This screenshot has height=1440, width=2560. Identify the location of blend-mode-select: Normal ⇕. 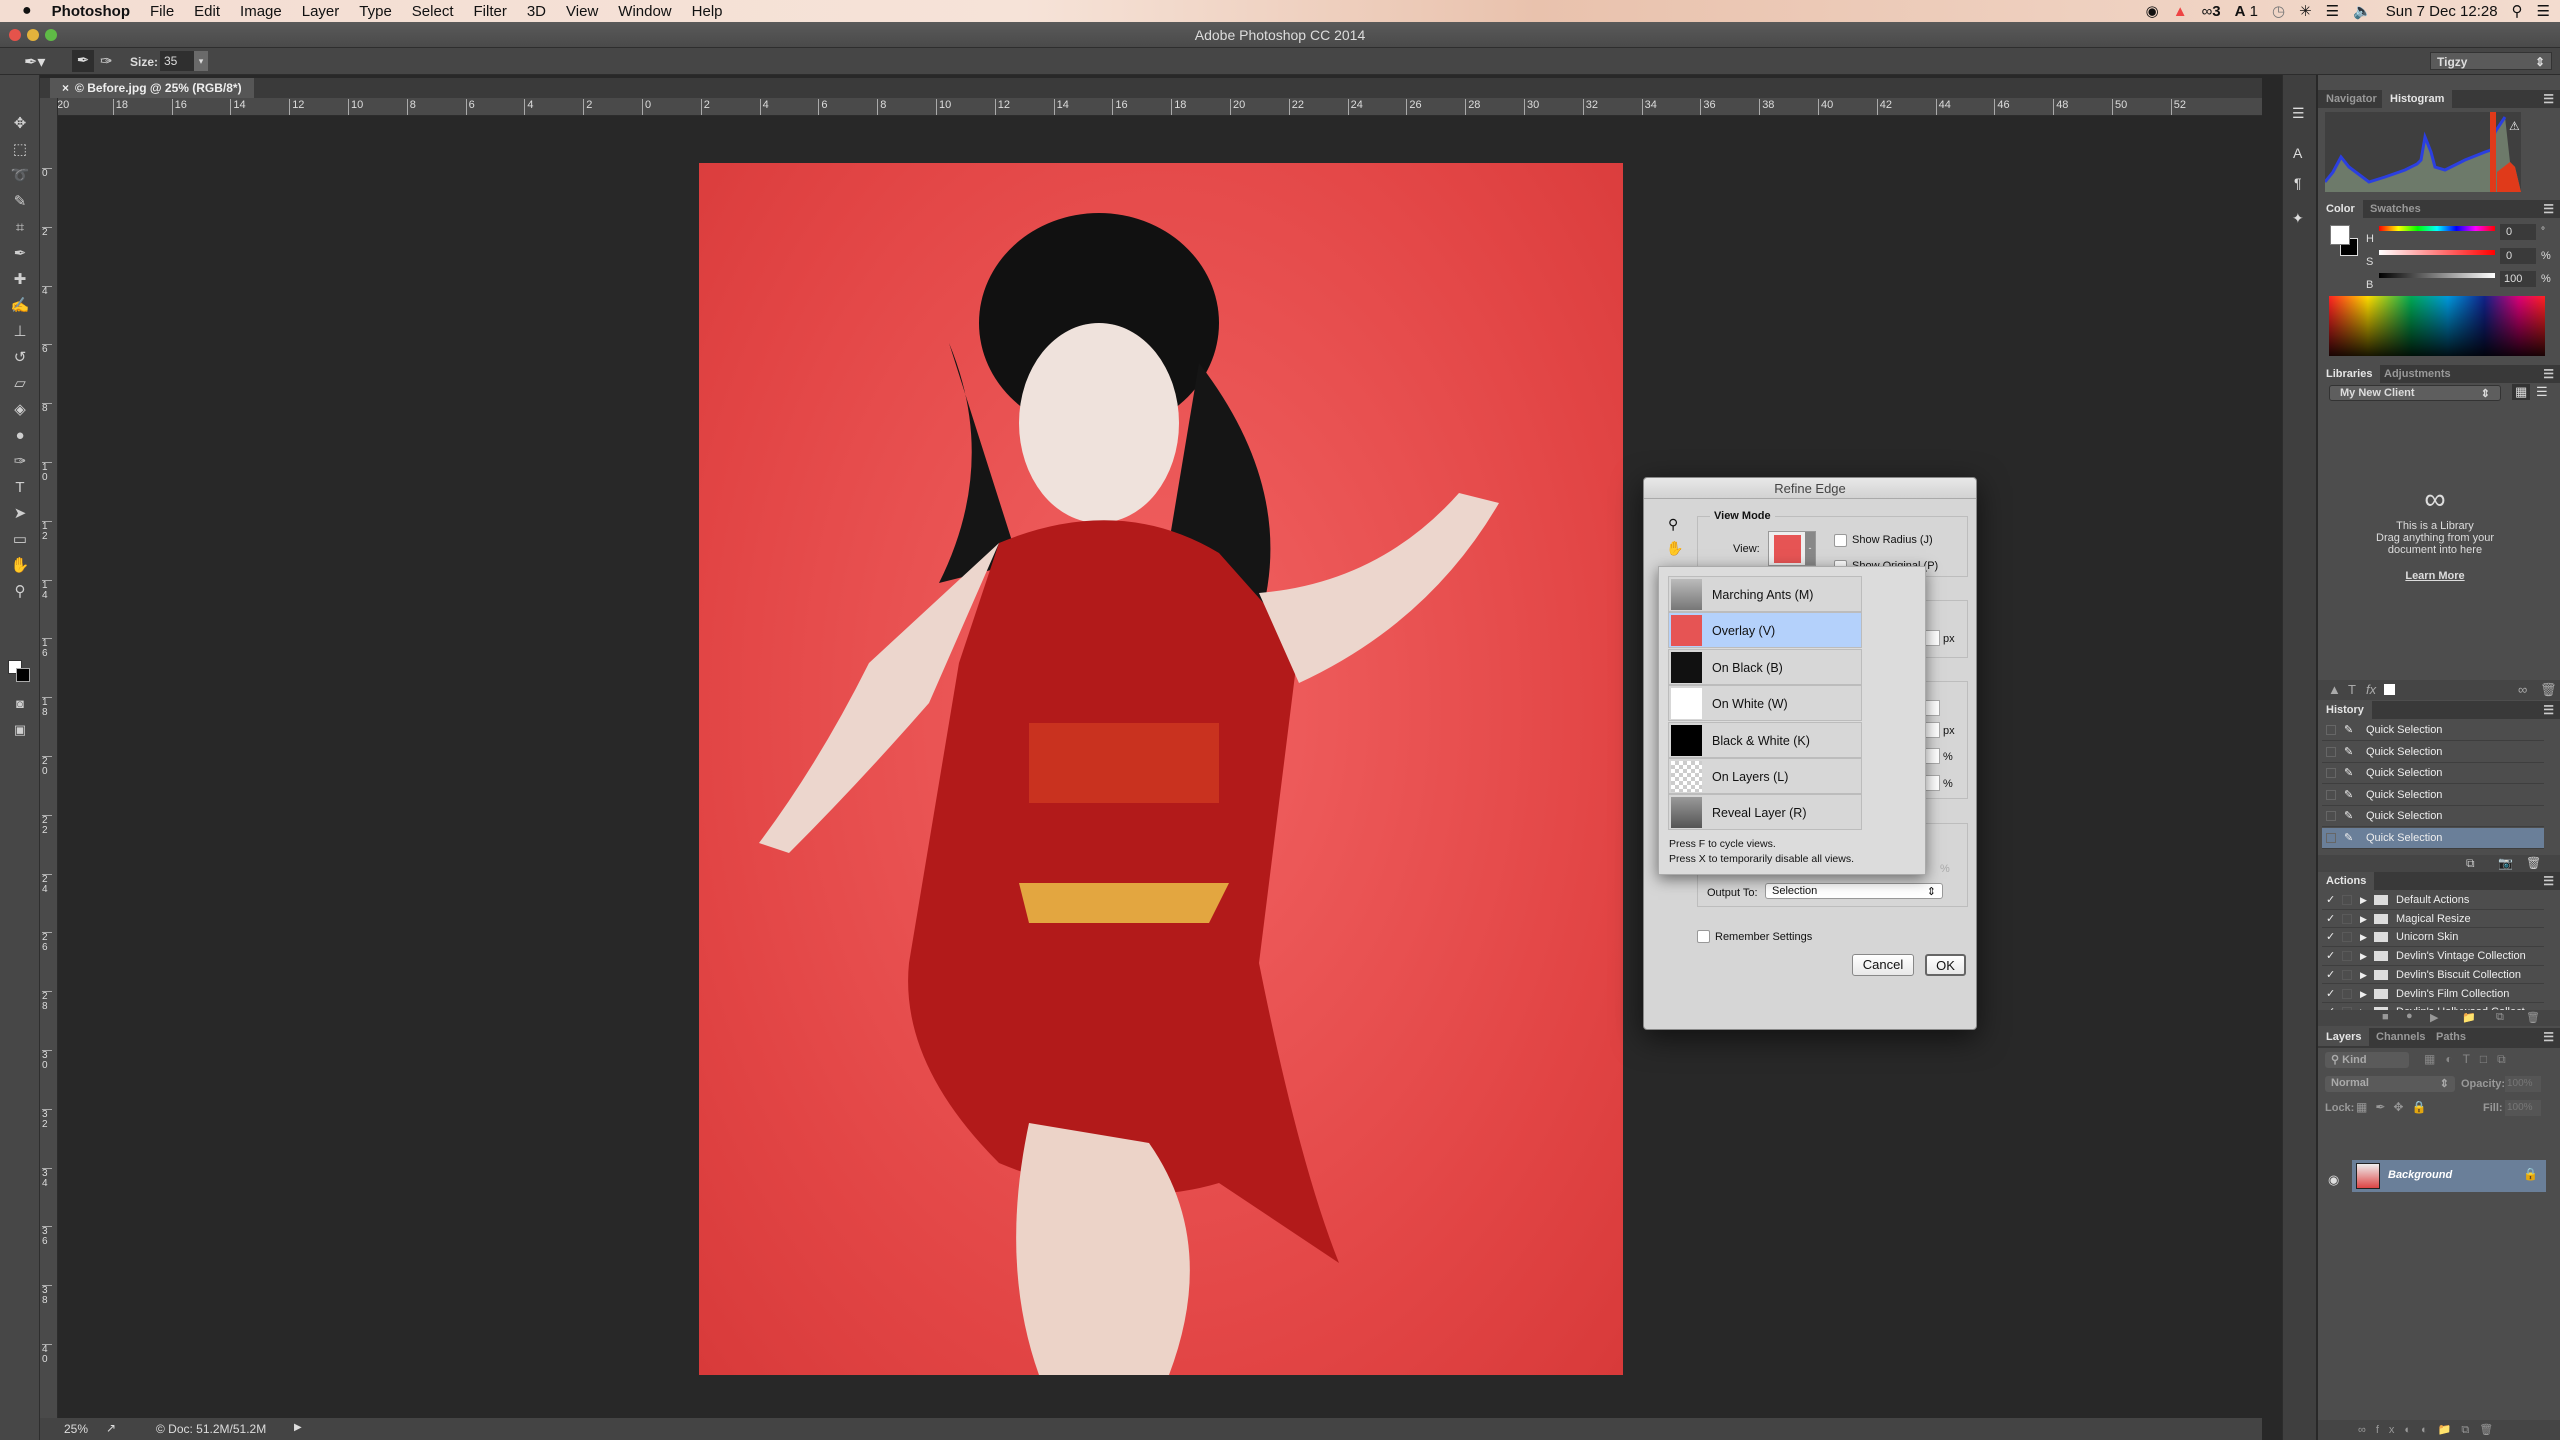
(2390, 1084).